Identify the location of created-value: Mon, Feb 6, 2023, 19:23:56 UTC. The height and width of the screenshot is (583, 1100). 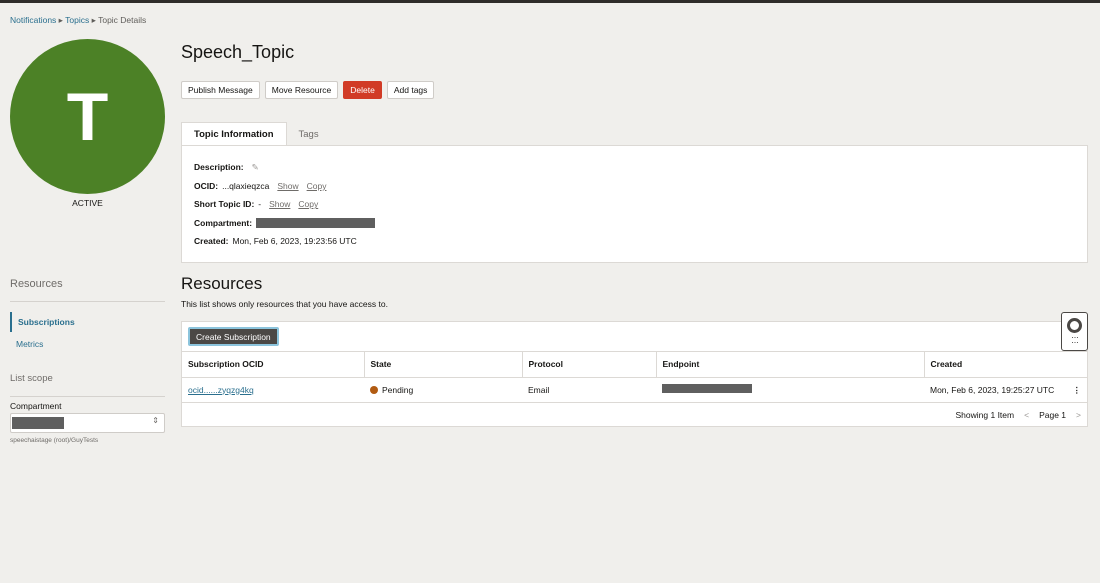
(294, 241).